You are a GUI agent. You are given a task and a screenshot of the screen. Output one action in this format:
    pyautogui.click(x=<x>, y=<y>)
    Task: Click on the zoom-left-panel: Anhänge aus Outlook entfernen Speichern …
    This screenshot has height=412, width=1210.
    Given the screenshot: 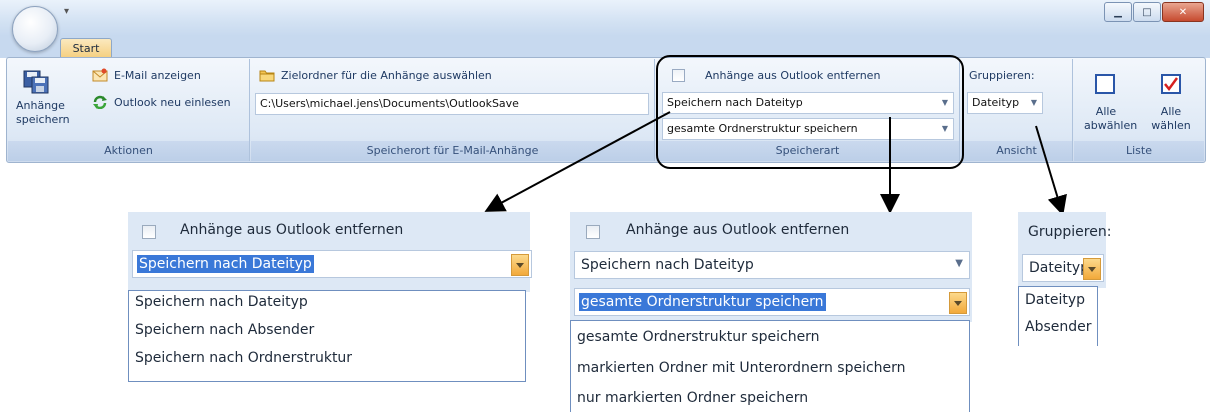 What is the action you would take?
    pyautogui.click(x=330, y=252)
    